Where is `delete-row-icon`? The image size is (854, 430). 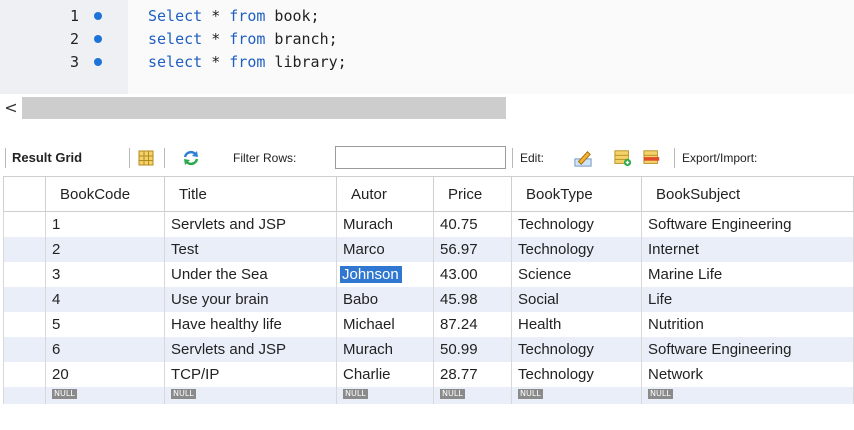
delete-row-icon is located at coordinates (652, 158).